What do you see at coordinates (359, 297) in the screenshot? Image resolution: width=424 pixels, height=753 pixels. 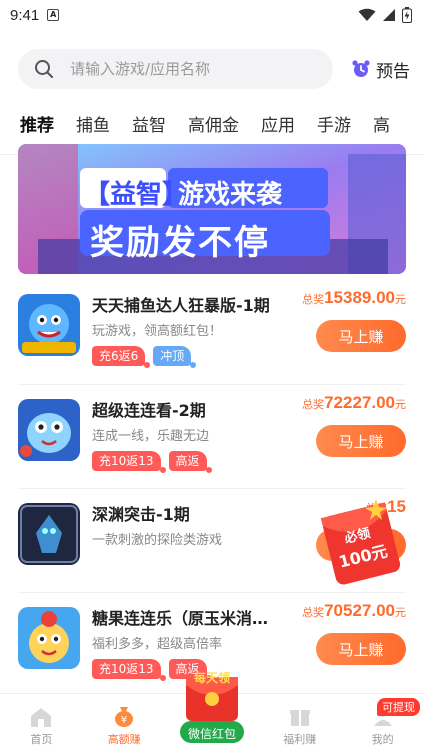 I see `prize-amount: 15389.00` at bounding box center [359, 297].